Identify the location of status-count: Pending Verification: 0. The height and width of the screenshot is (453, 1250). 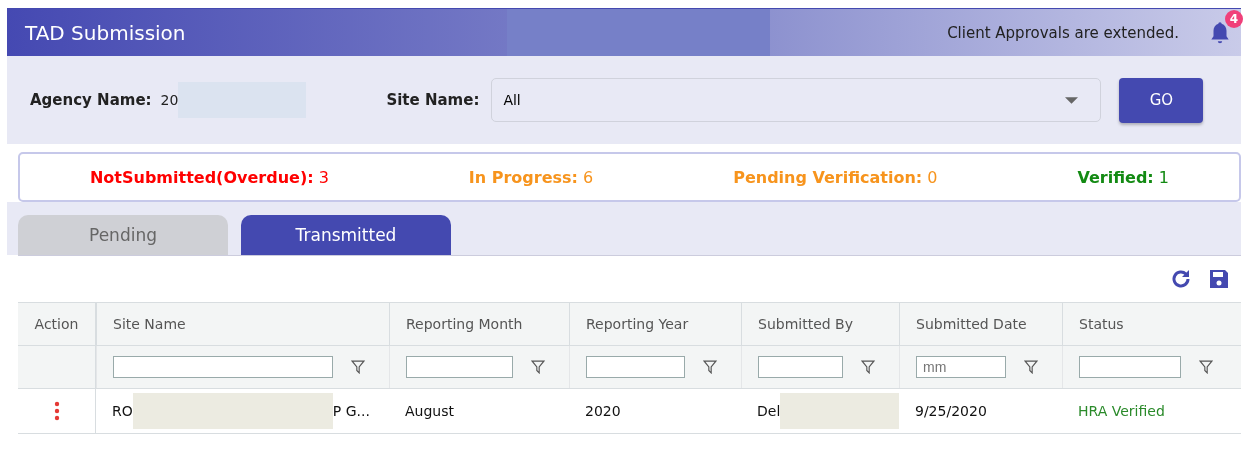
(835, 177).